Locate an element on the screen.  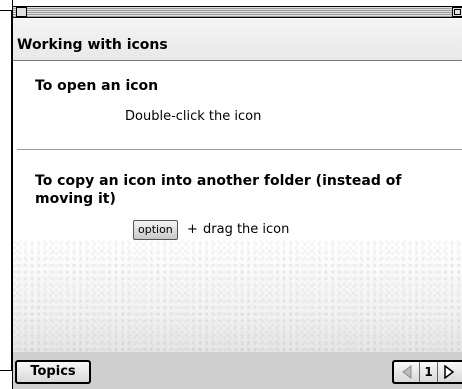
previous-page-button is located at coordinates (407, 372).